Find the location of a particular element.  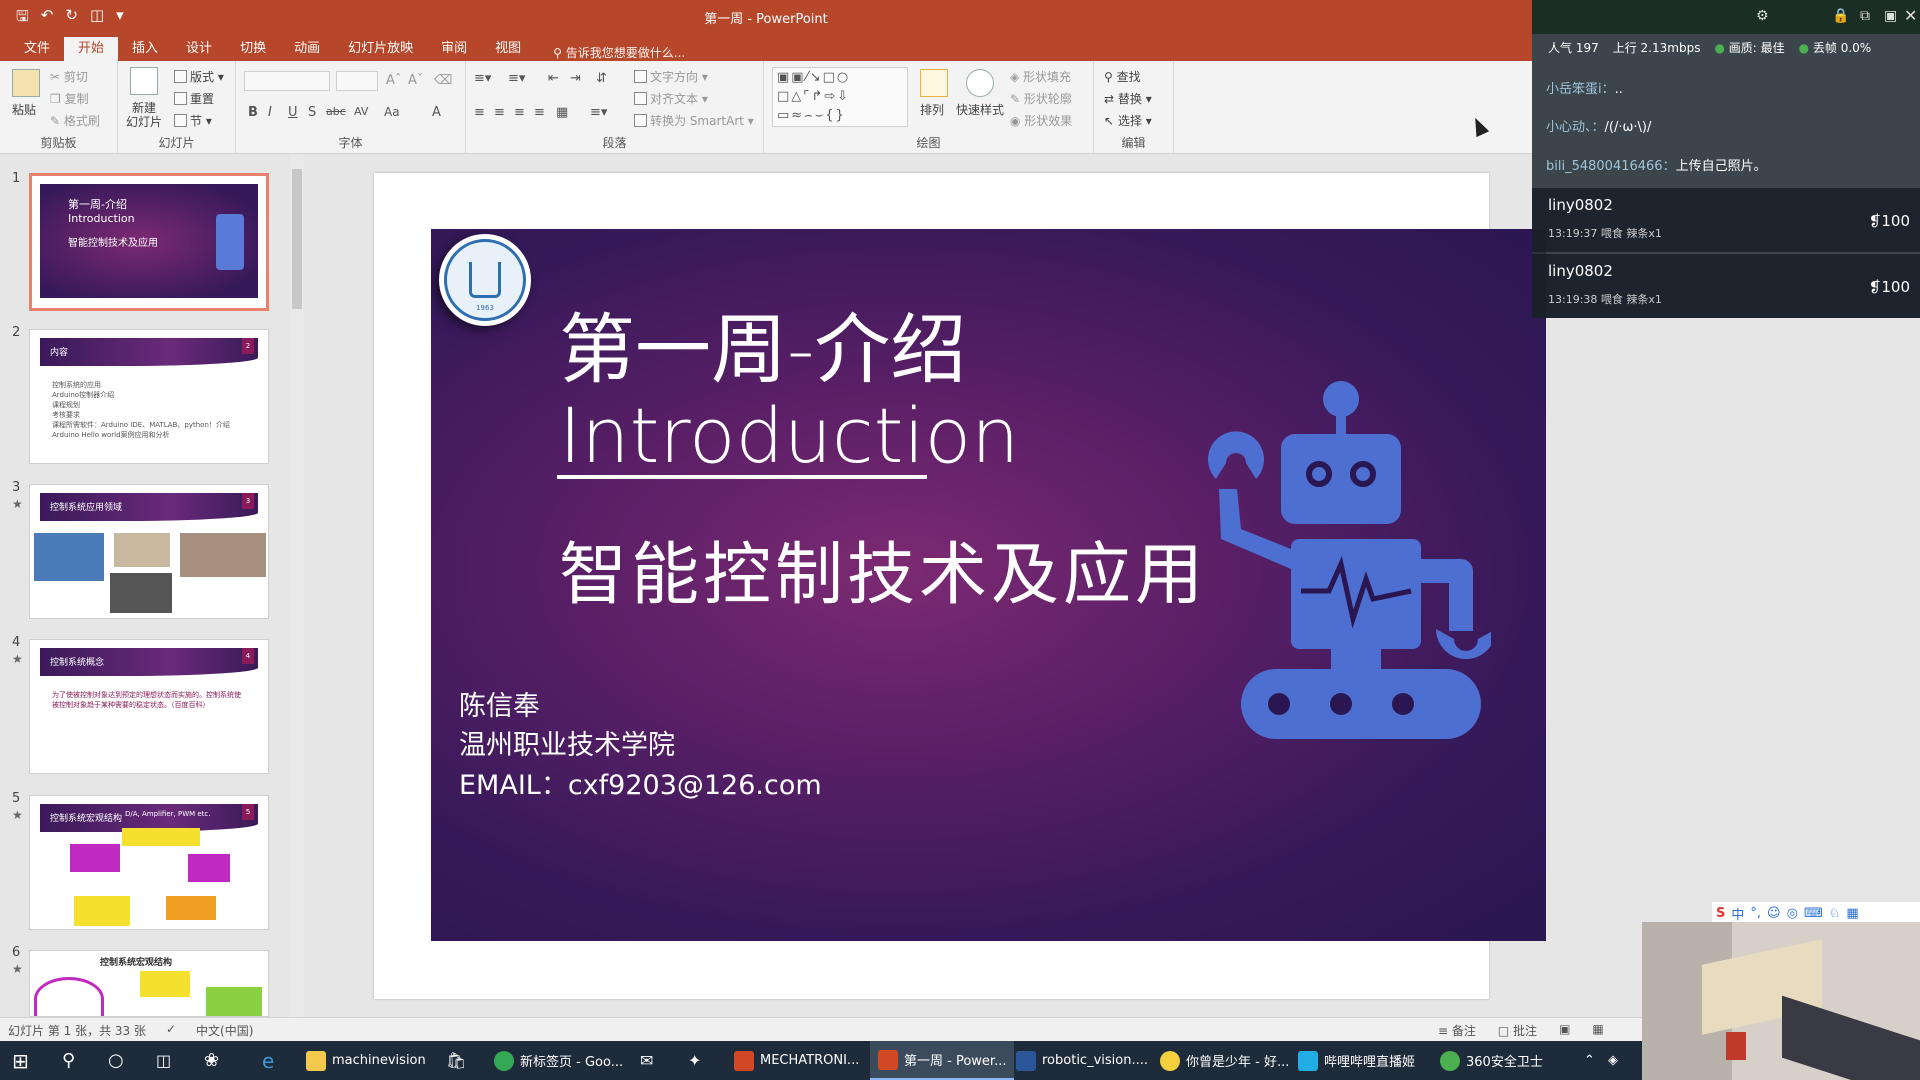

paste-button: 粘贴 is located at coordinates (24, 109).